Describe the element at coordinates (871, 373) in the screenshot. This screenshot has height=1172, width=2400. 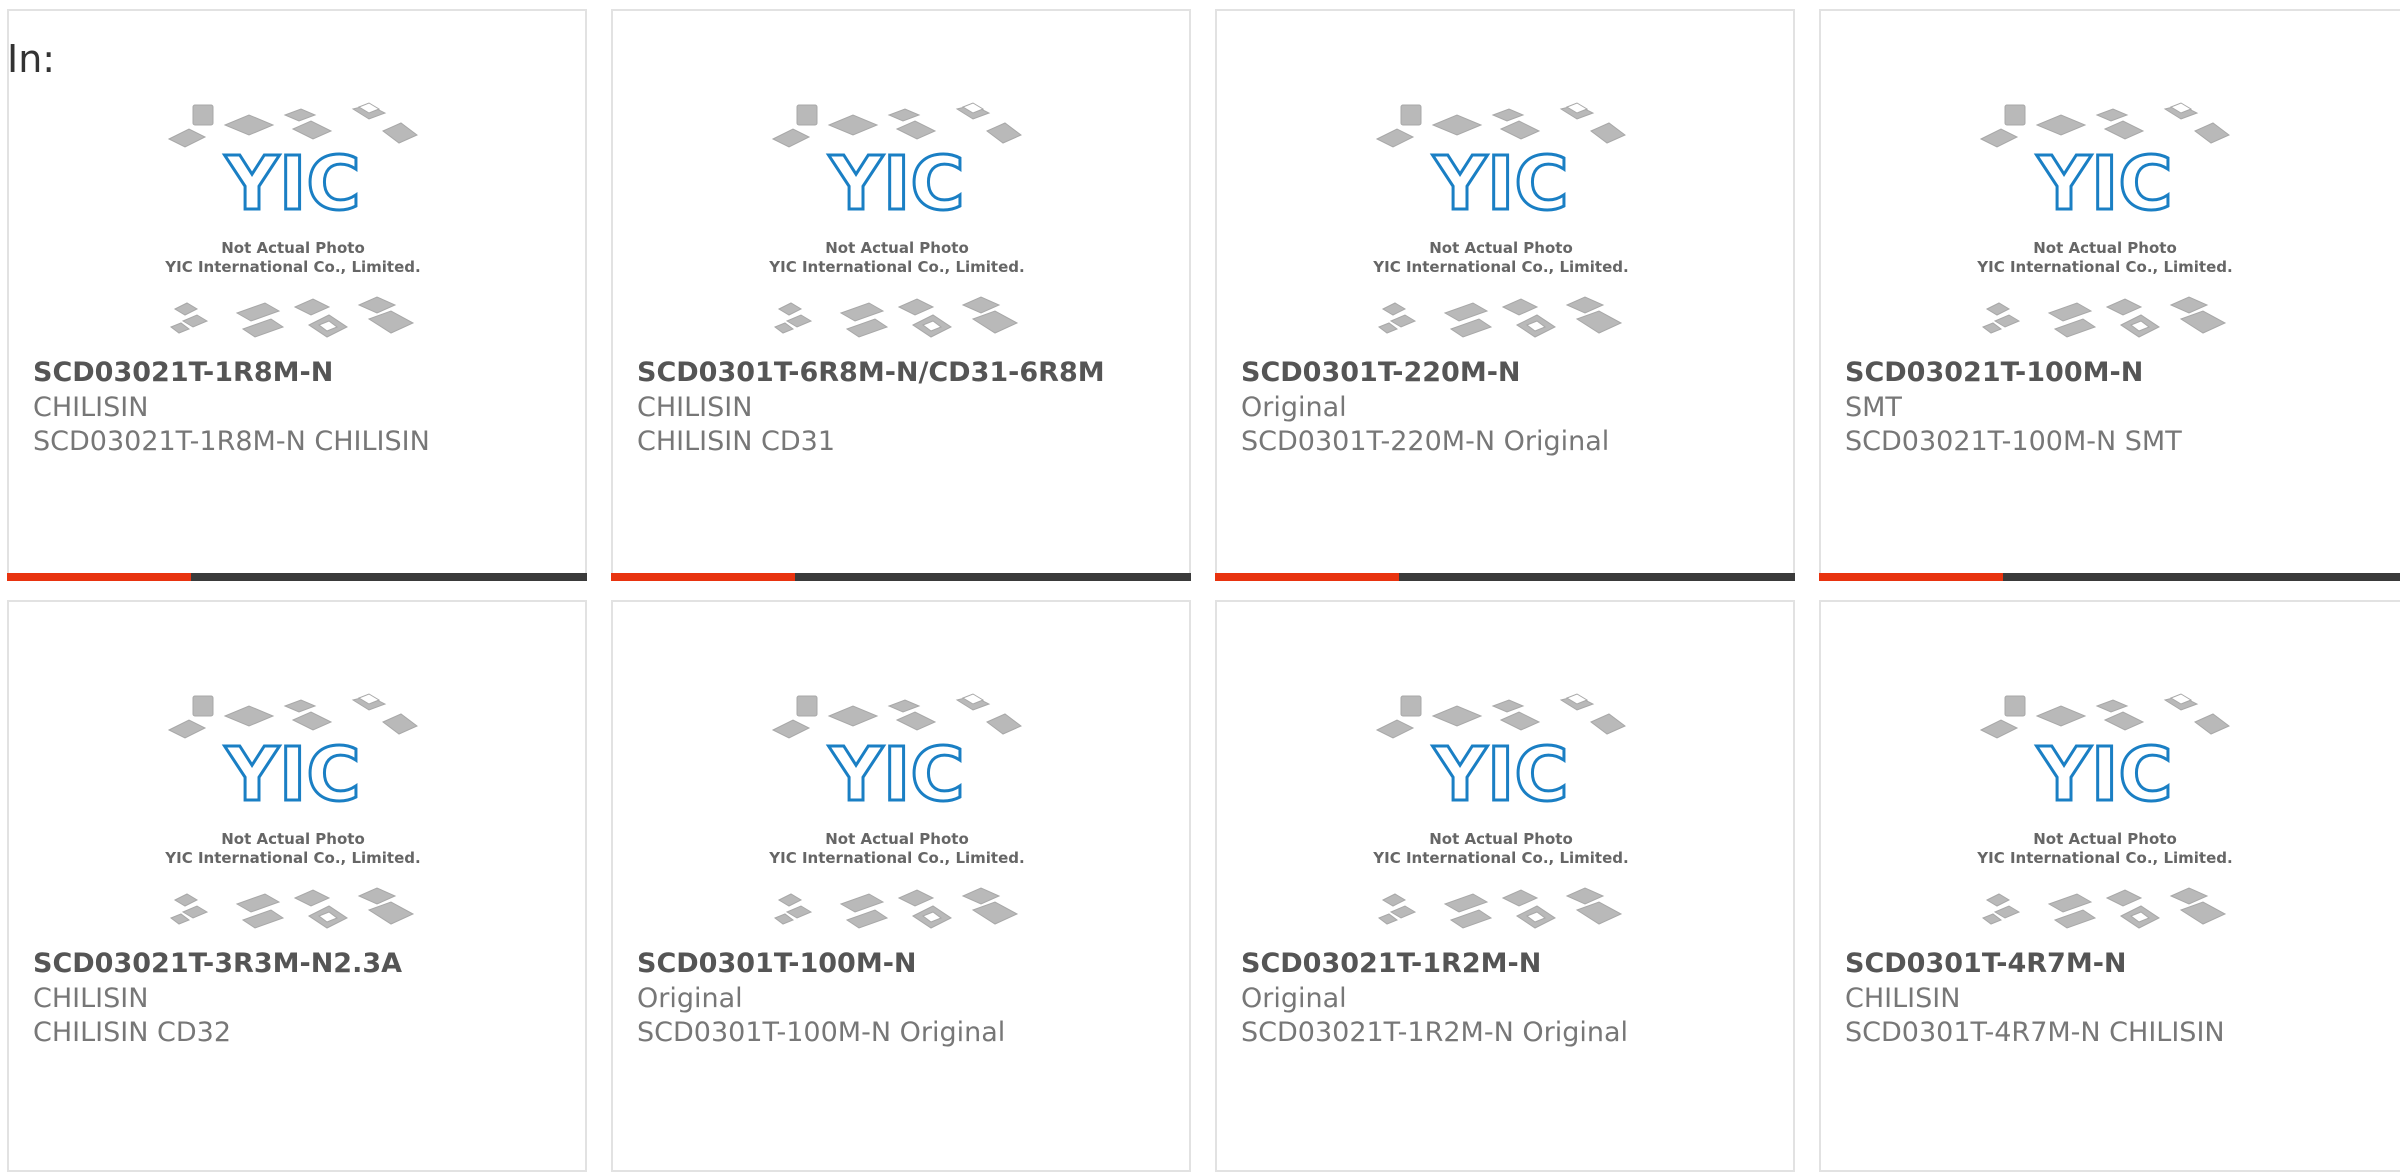
I see `product-part-number: SCD0301T-6R8M-N/CD31-6R8M` at that location.